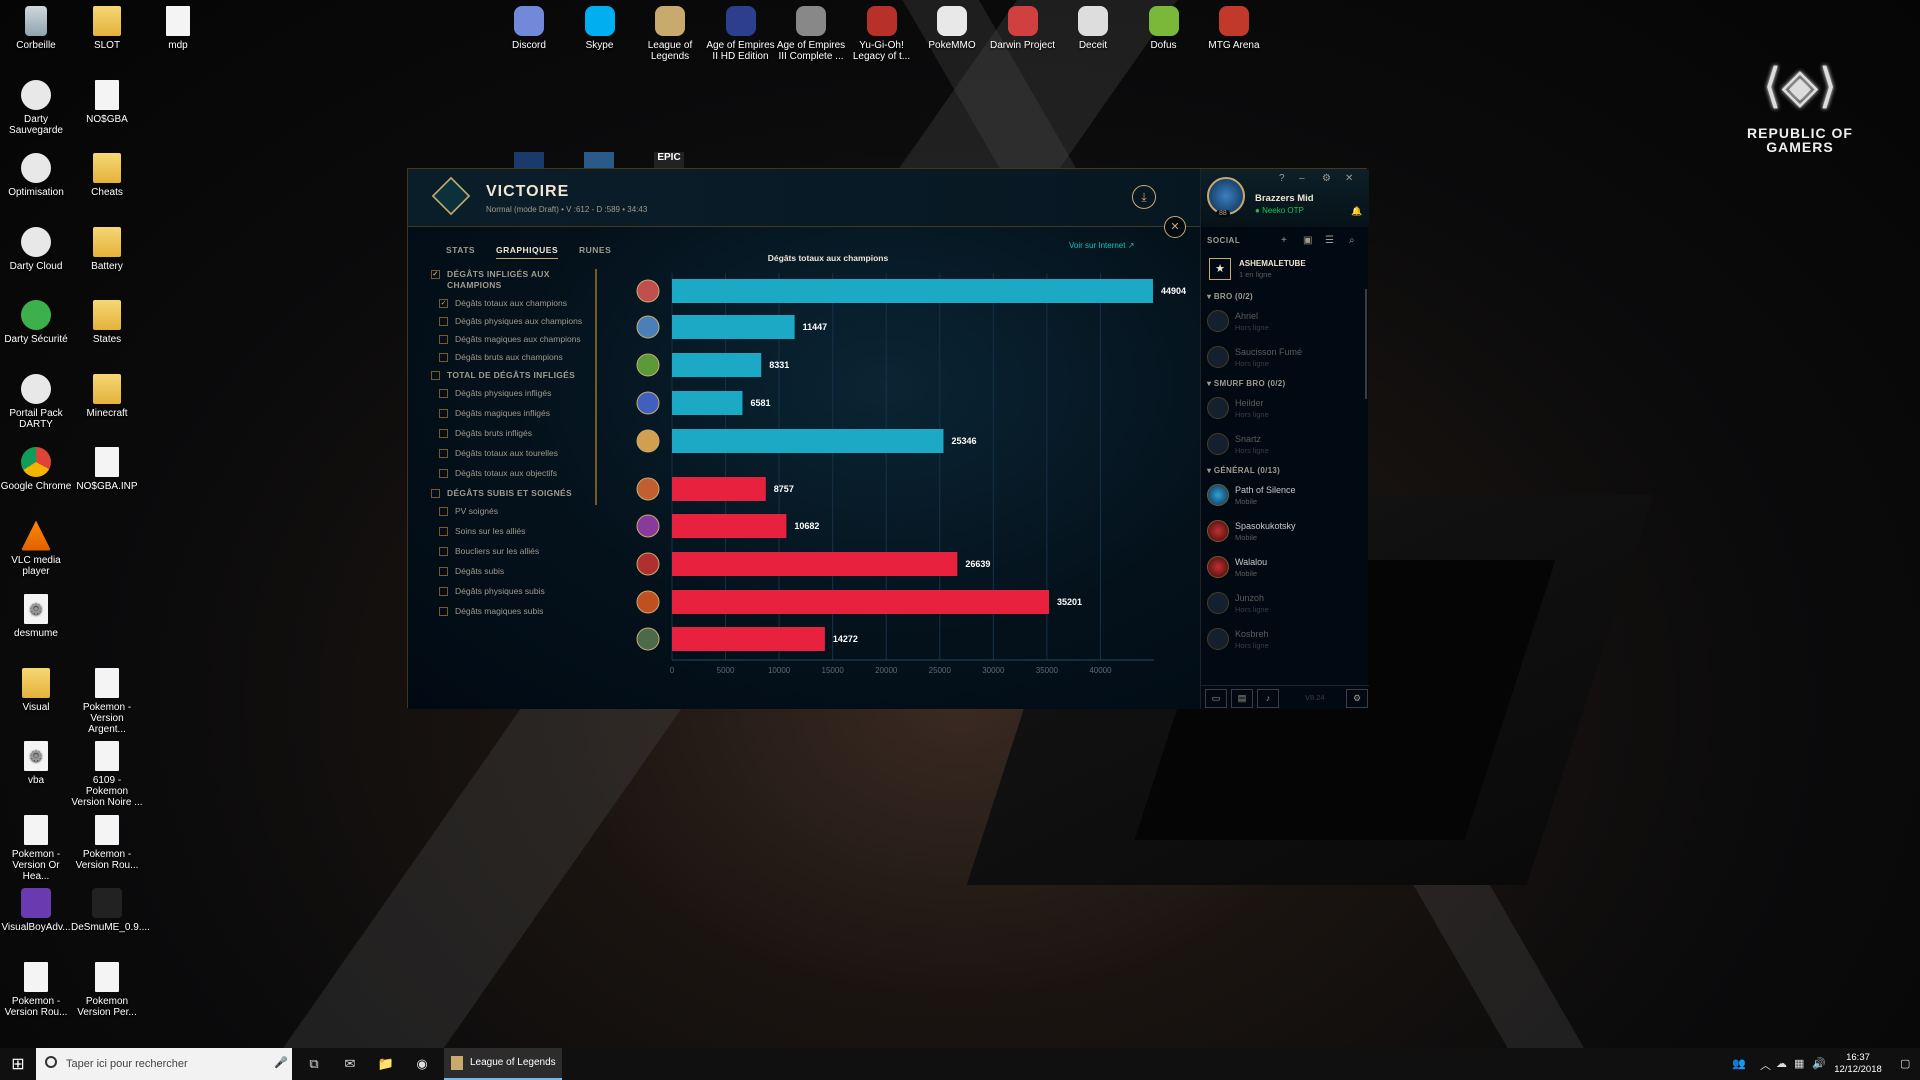 Image resolution: width=1920 pixels, height=1080 pixels. I want to click on friend-requests-icon: ▤, so click(1242, 698).